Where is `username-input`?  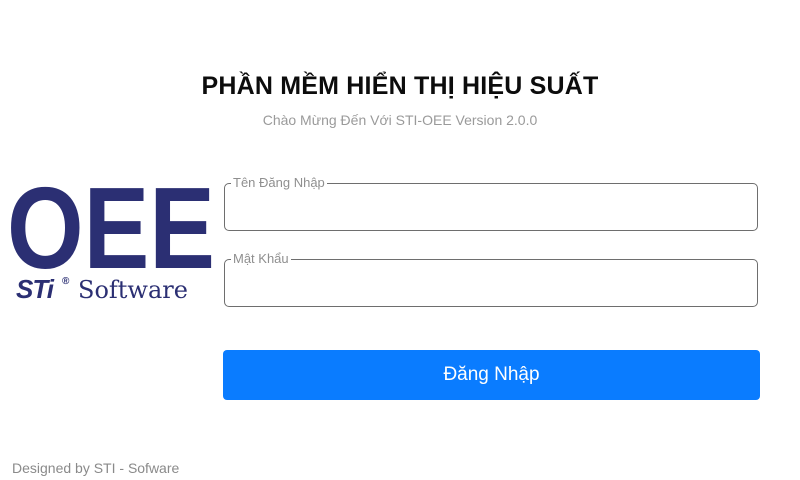
username-input is located at coordinates (492, 208).